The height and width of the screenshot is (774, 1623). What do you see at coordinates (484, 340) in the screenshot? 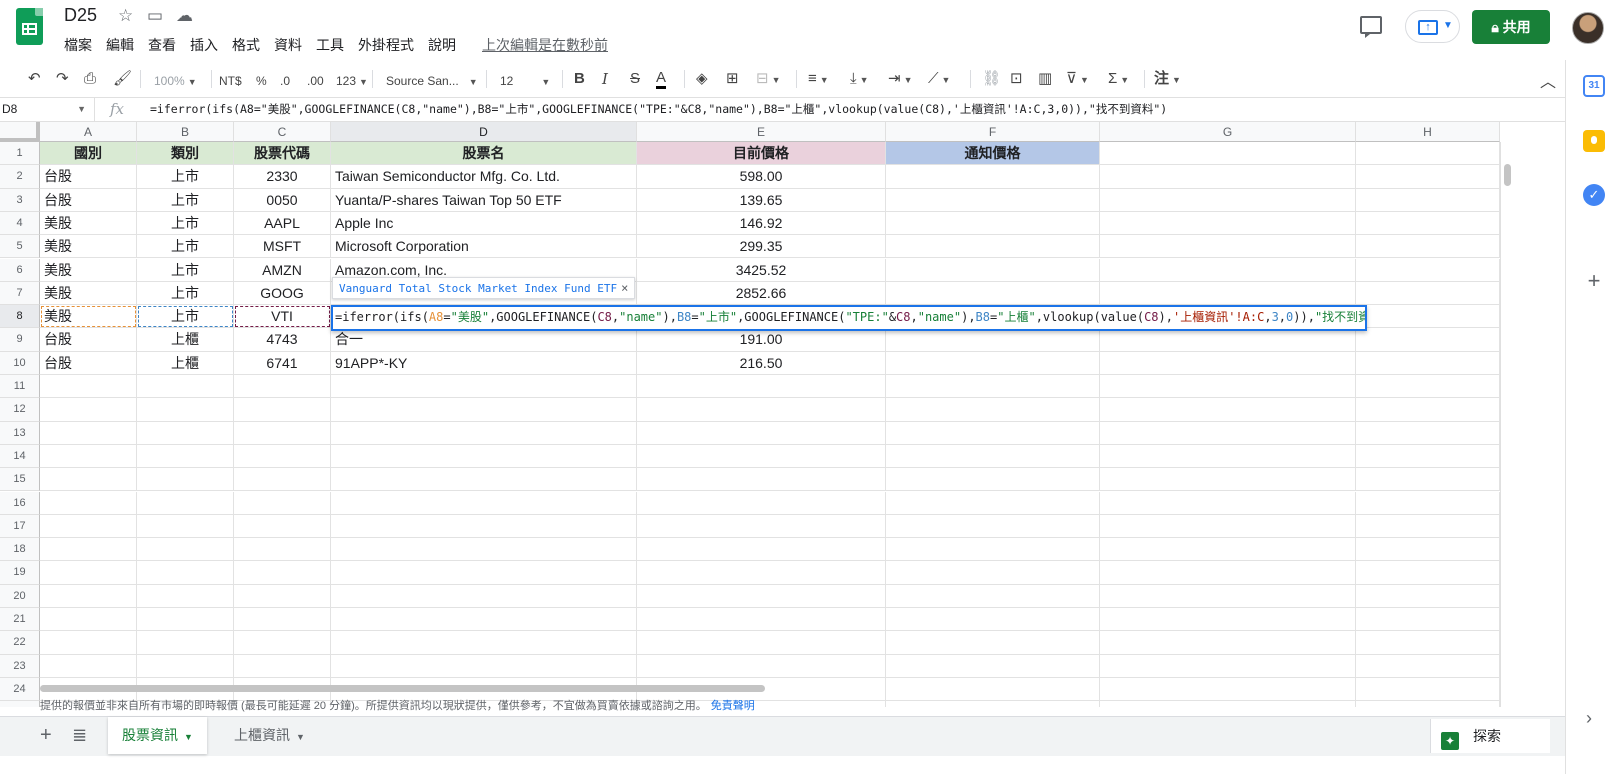
I see `cell: 合一` at bounding box center [484, 340].